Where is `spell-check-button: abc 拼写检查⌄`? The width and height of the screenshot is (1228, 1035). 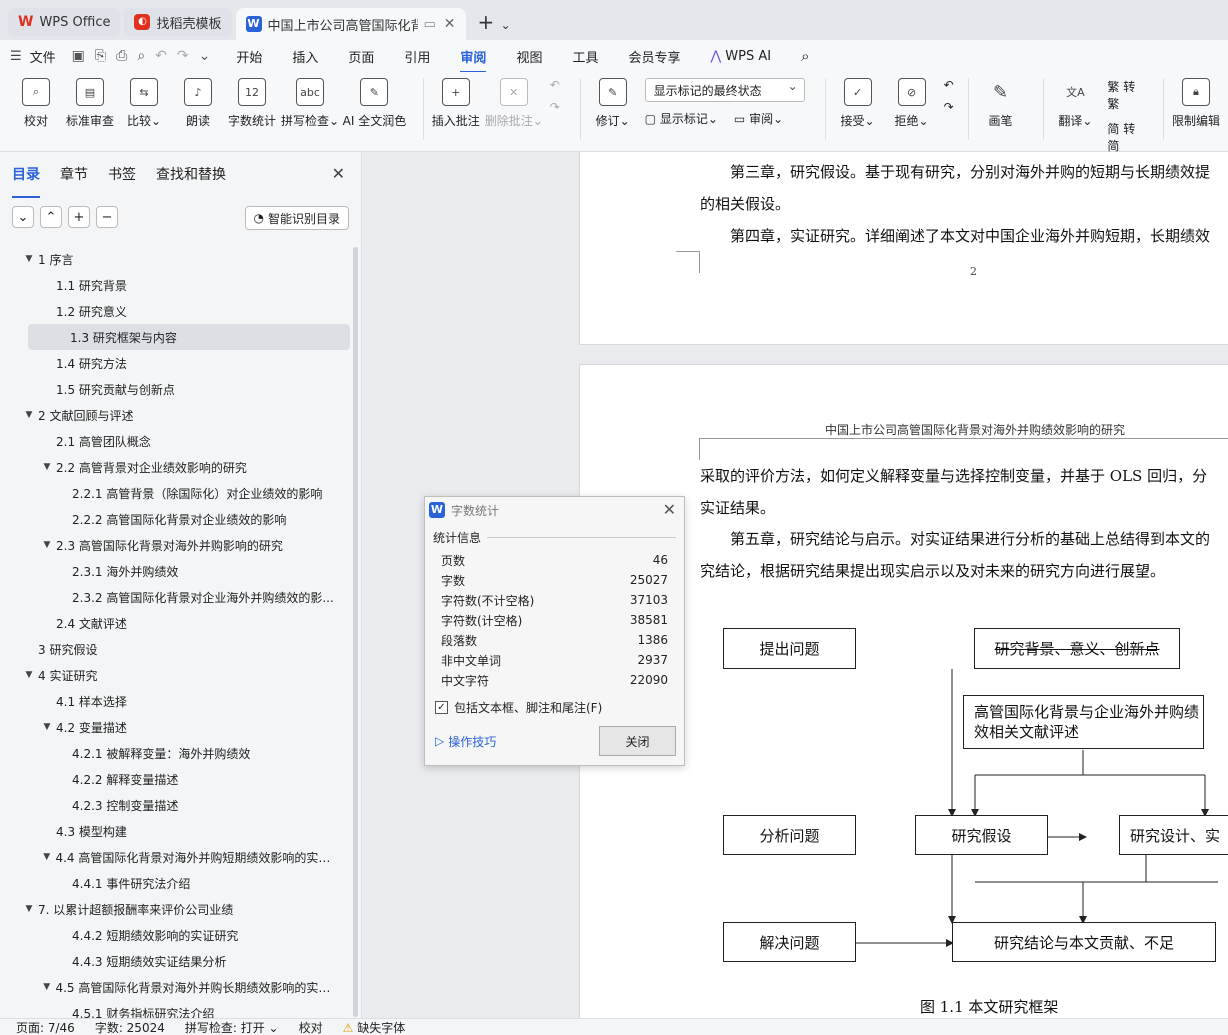 spell-check-button: abc 拼写检查⌄ is located at coordinates (310, 103).